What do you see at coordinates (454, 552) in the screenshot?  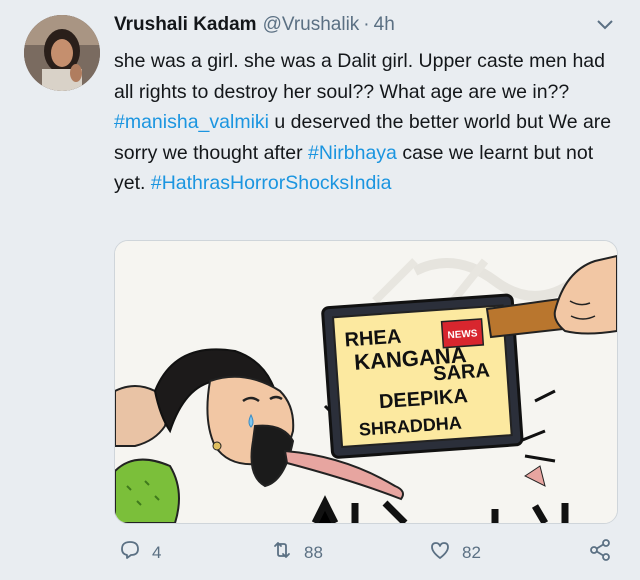 I see `like-button: 82` at bounding box center [454, 552].